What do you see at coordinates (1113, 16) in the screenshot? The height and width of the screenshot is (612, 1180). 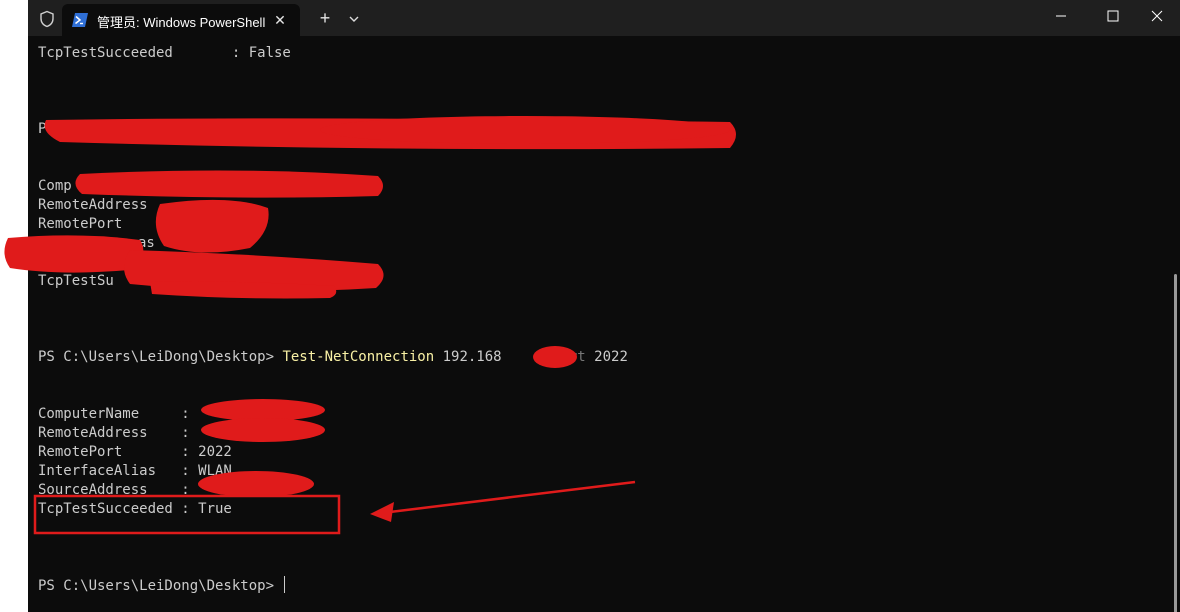 I see `maximize-icon` at bounding box center [1113, 16].